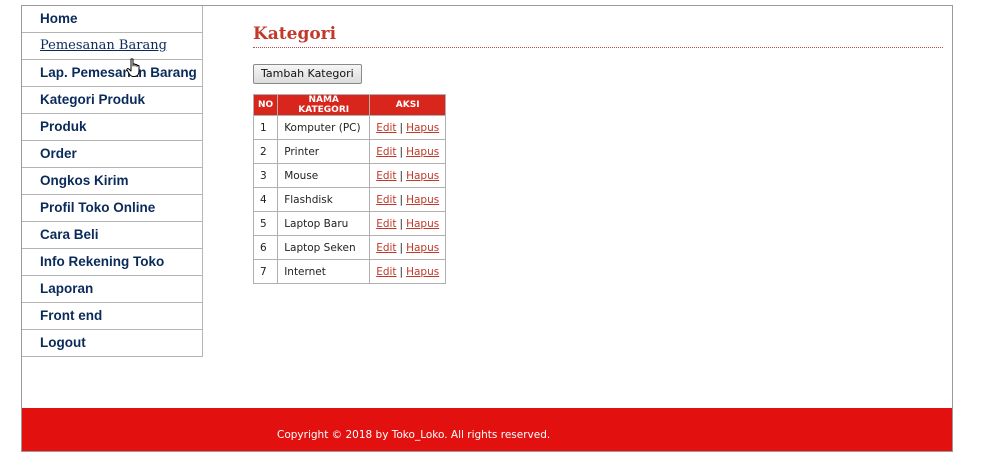  I want to click on cell-nama-kategori: Internet, so click(324, 271).